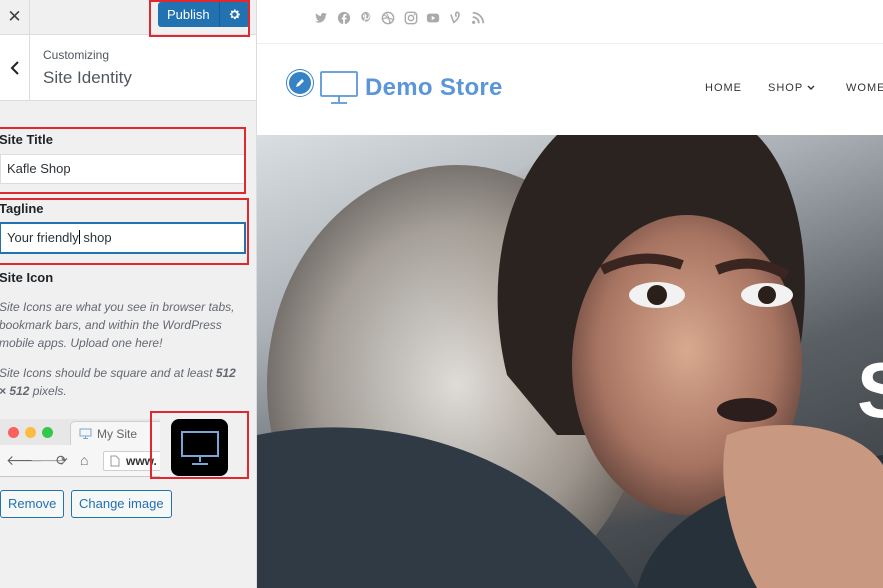 The width and height of the screenshot is (883, 588). I want to click on nav-home: HOME, so click(723, 88).